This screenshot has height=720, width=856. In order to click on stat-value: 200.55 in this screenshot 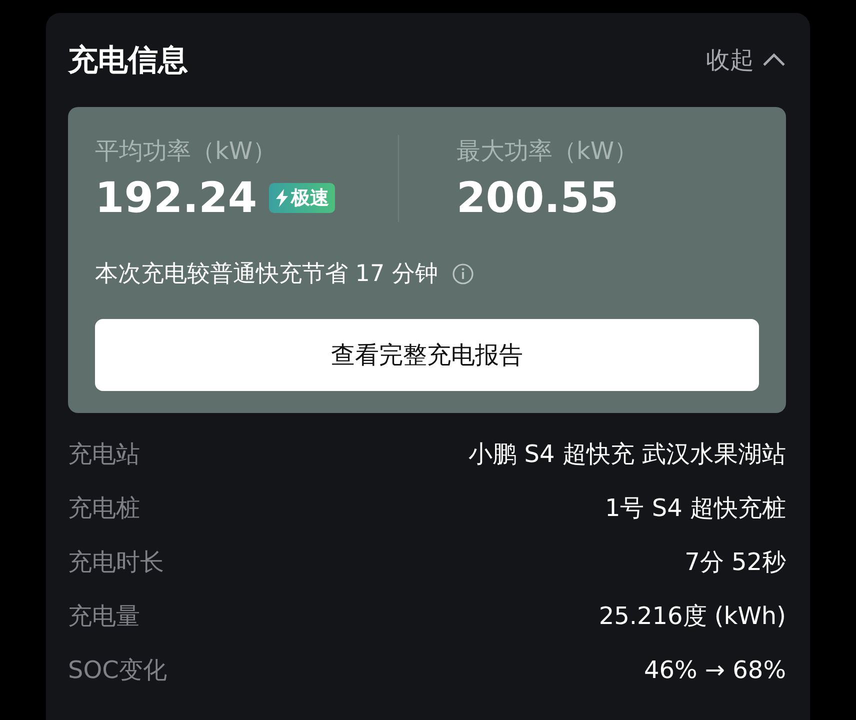, I will do `click(537, 197)`.